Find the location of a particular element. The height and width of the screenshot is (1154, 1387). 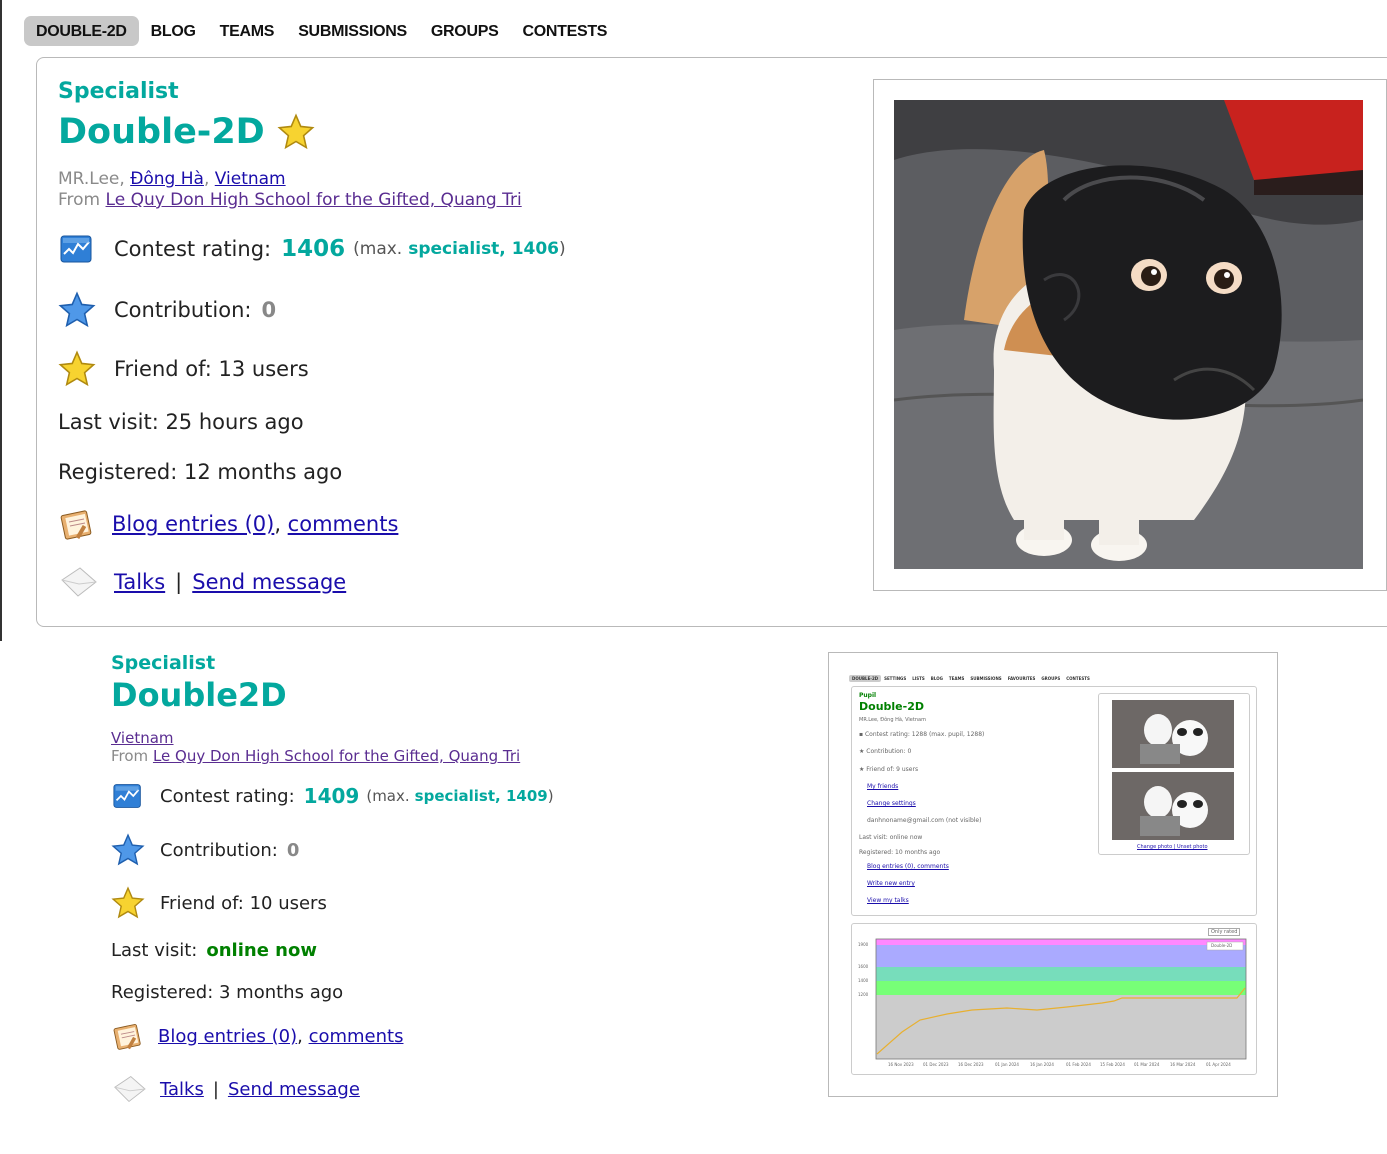

mini-tab: LISTS is located at coordinates (918, 678).